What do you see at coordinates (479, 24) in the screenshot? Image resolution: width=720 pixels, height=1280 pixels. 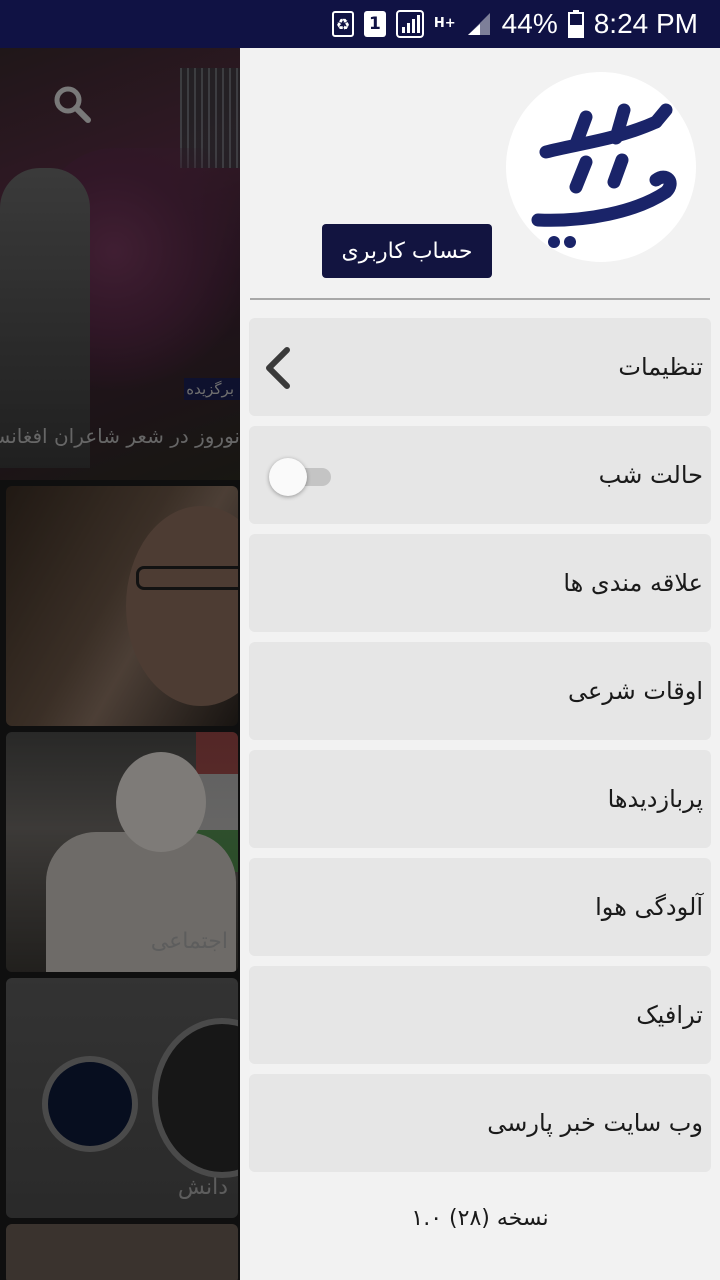 I see `cell-signal-icon` at bounding box center [479, 24].